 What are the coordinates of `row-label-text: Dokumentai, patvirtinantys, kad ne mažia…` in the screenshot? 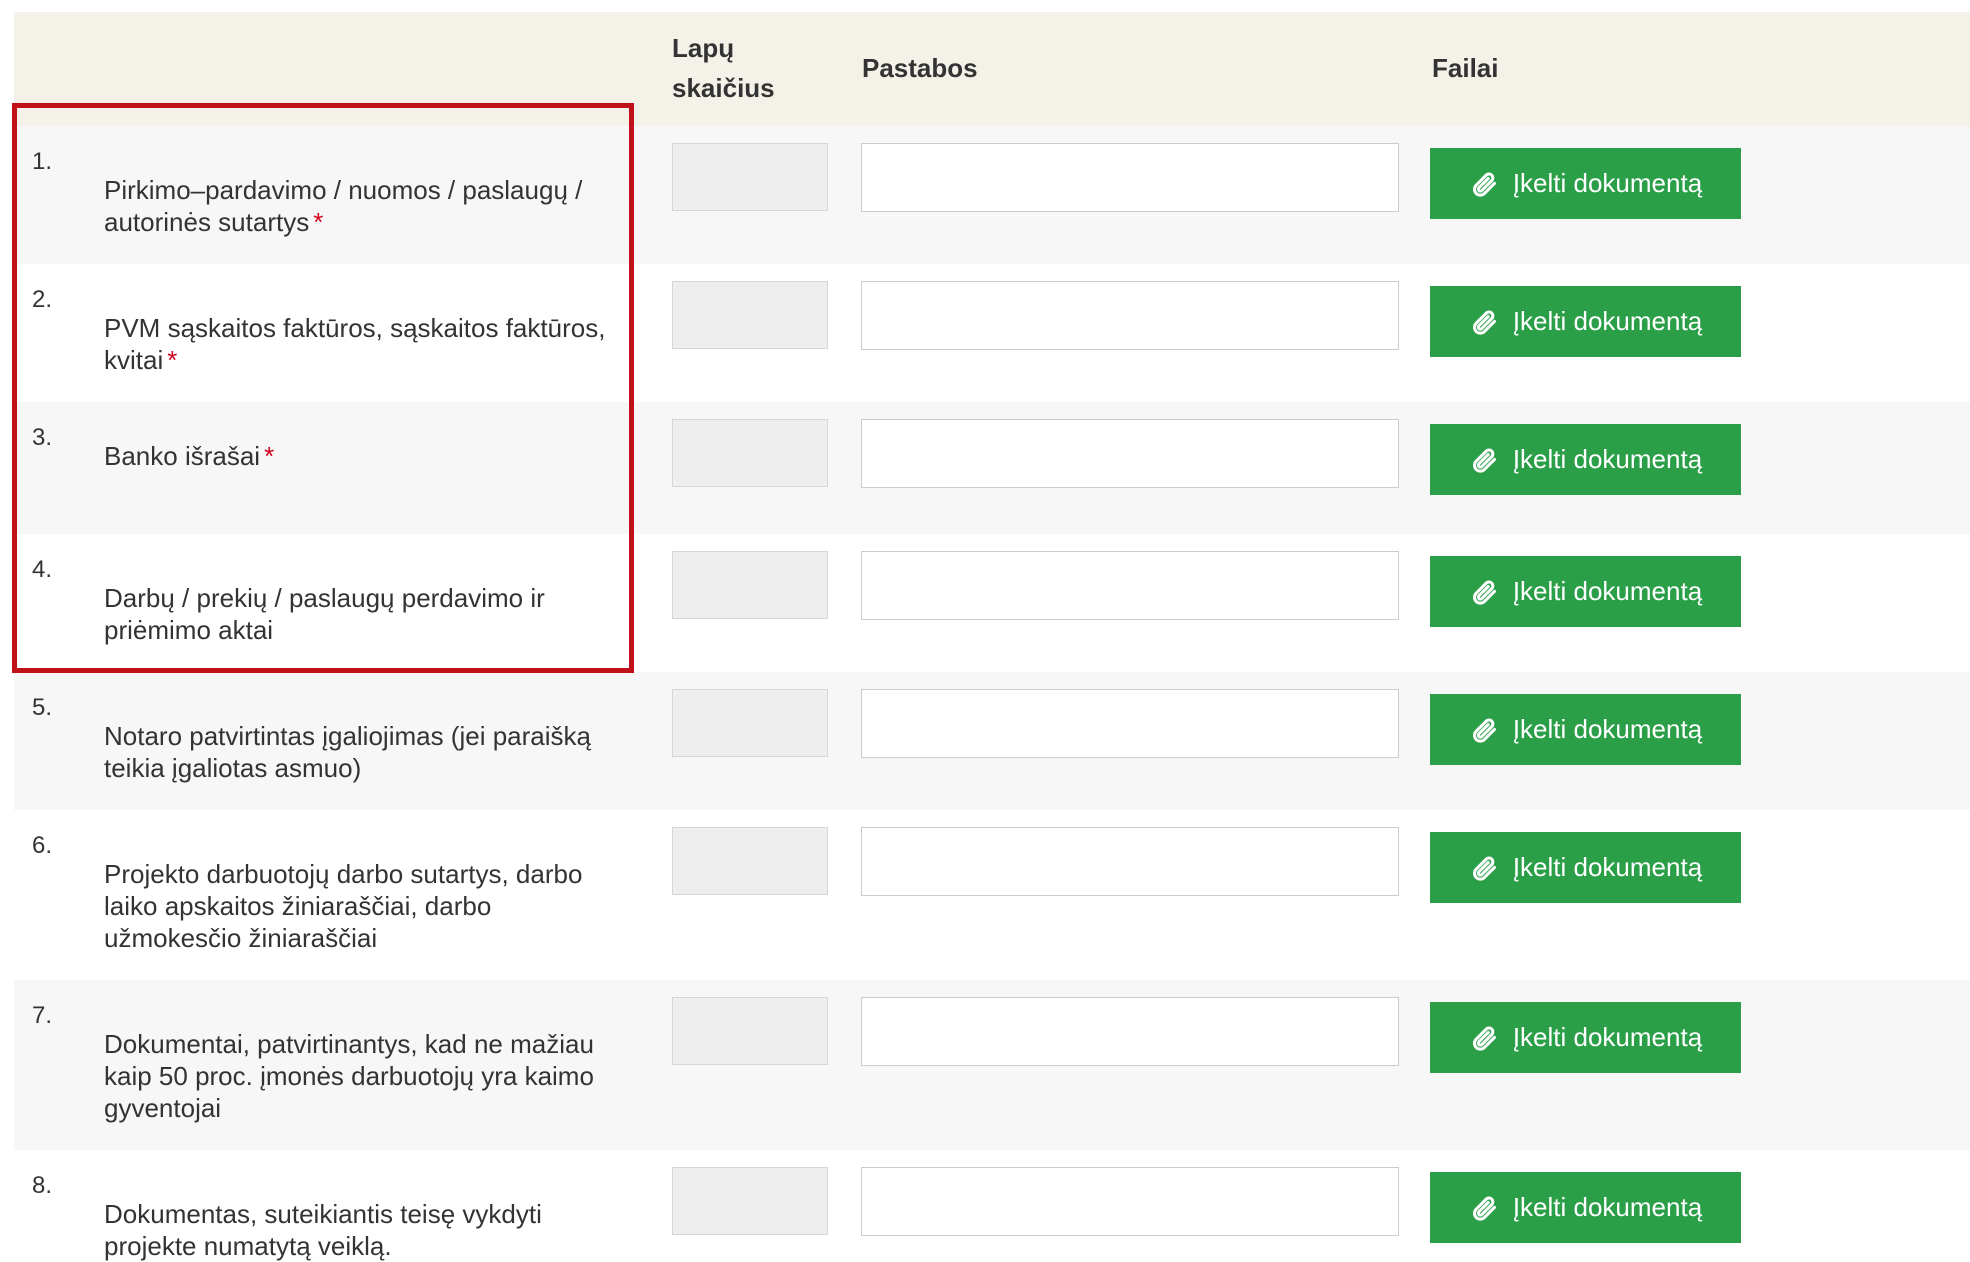 It's located at (349, 1076).